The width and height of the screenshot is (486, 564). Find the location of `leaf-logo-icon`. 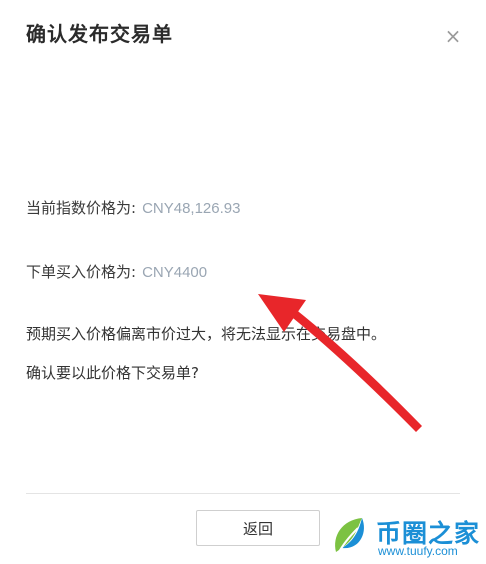

leaf-logo-icon is located at coordinates (349, 536).